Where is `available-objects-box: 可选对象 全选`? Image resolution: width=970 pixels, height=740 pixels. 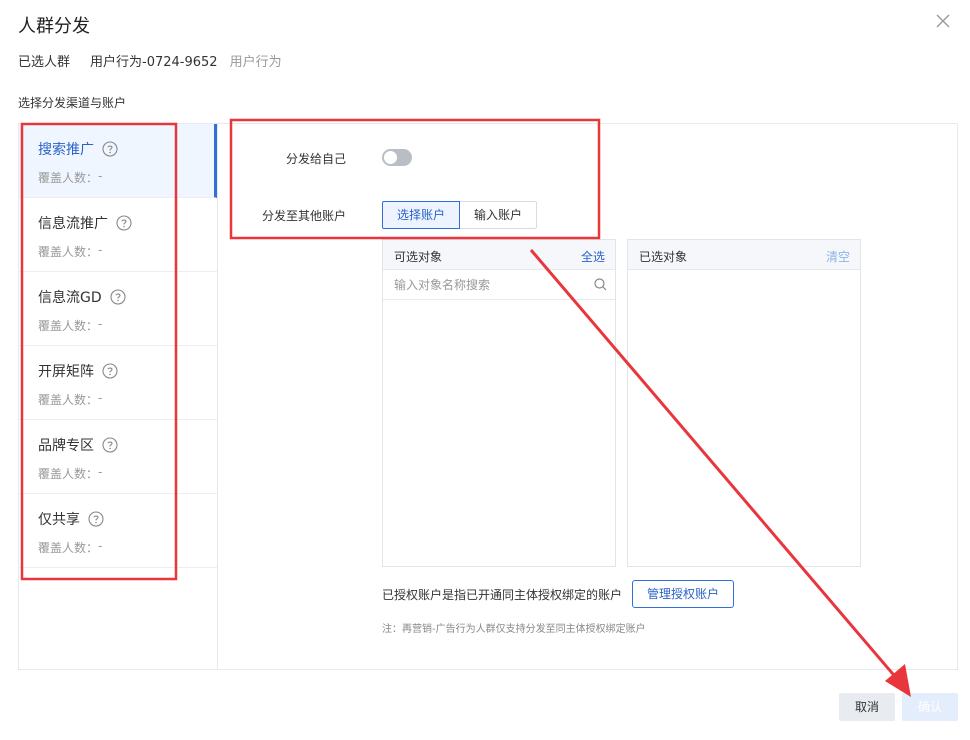 available-objects-box: 可选对象 全选 is located at coordinates (499, 403).